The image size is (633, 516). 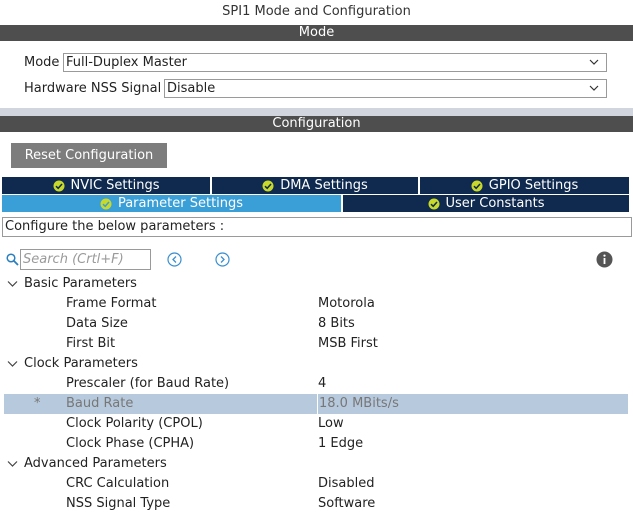 I want to click on param-name: Prescaler (for Baud Rate), so click(x=148, y=383).